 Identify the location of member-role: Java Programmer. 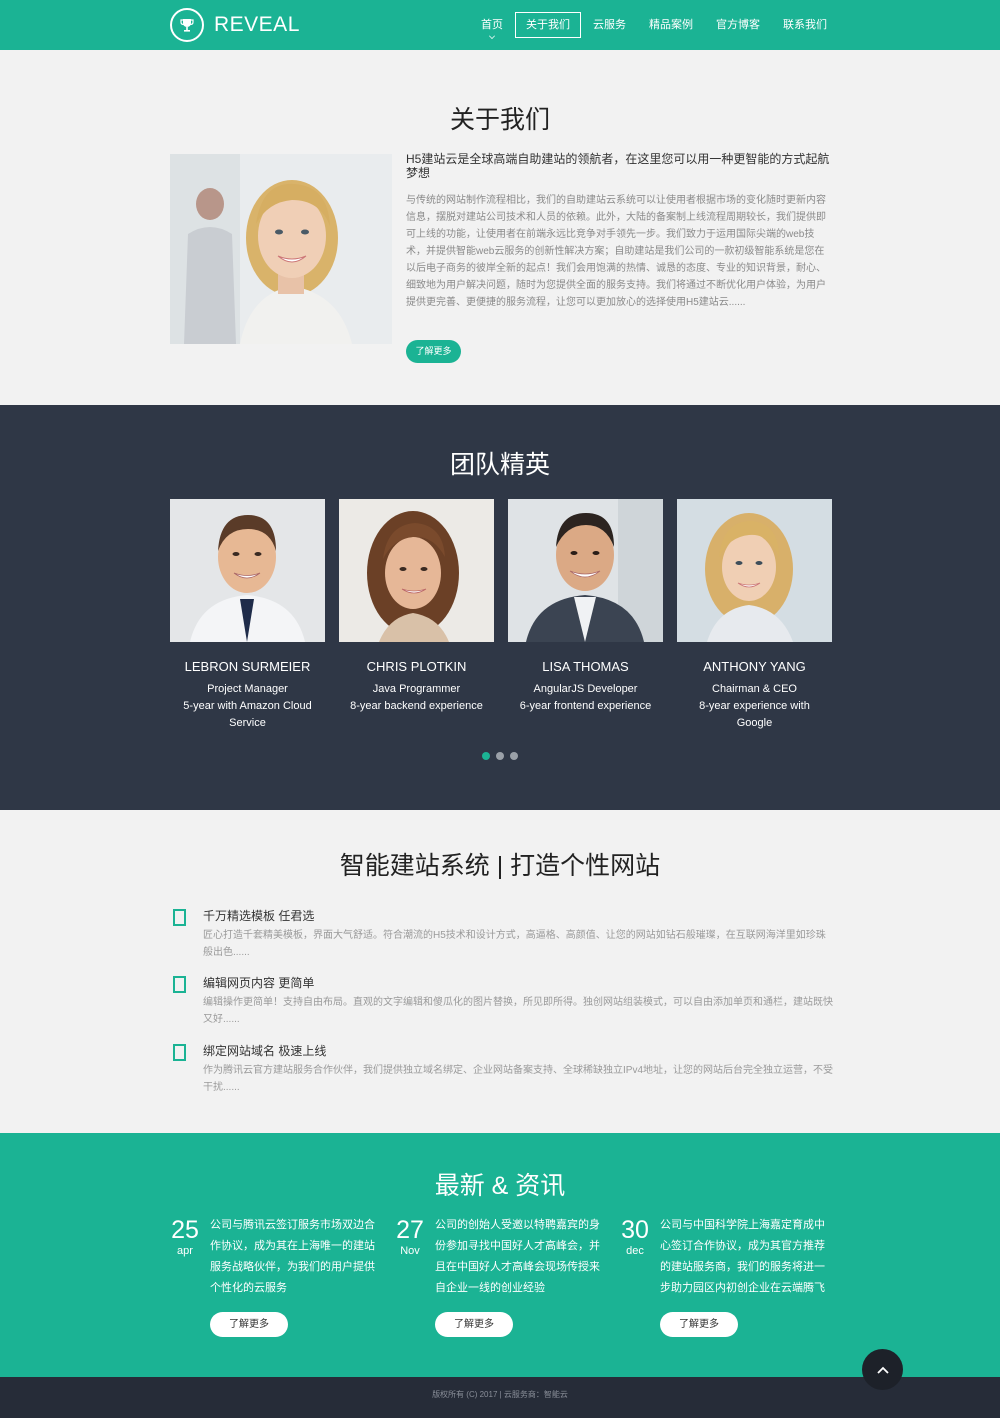
(416, 689).